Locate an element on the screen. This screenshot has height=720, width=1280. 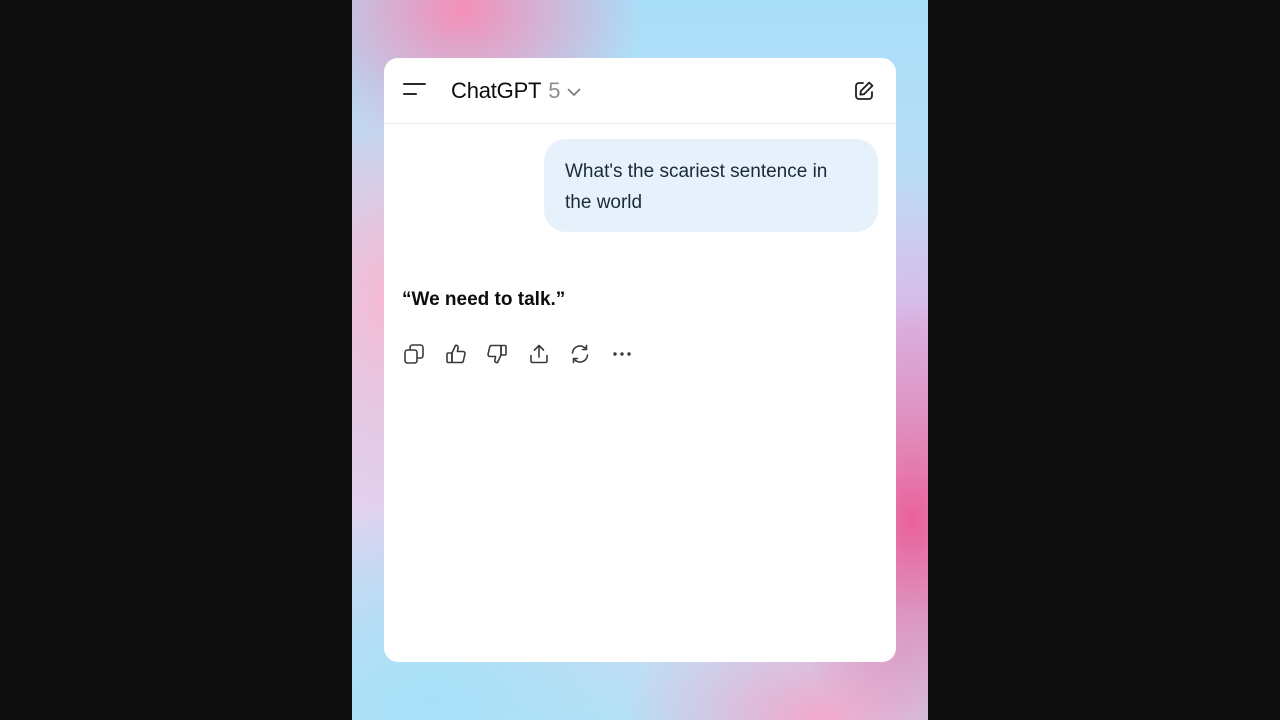
new-chat-button is located at coordinates (864, 91).